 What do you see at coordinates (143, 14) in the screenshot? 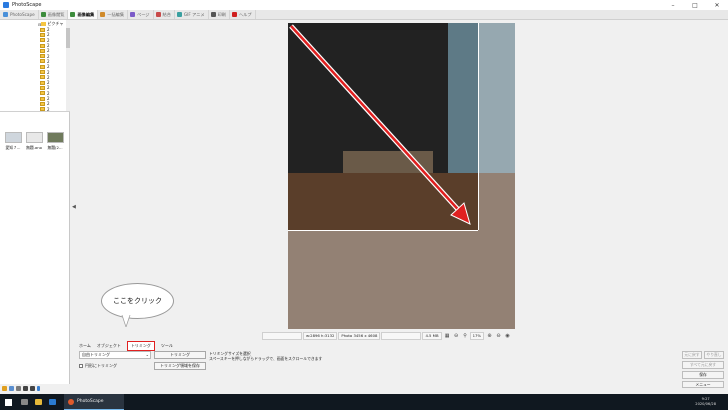
I see `tab-label: ページ` at bounding box center [143, 14].